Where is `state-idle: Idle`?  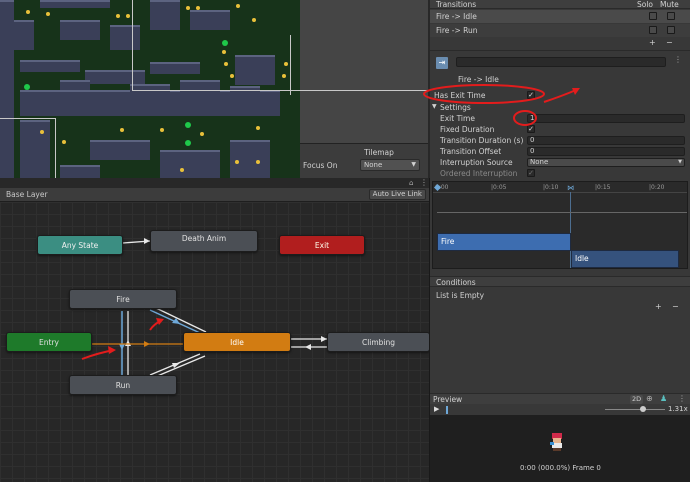 state-idle: Idle is located at coordinates (237, 342).